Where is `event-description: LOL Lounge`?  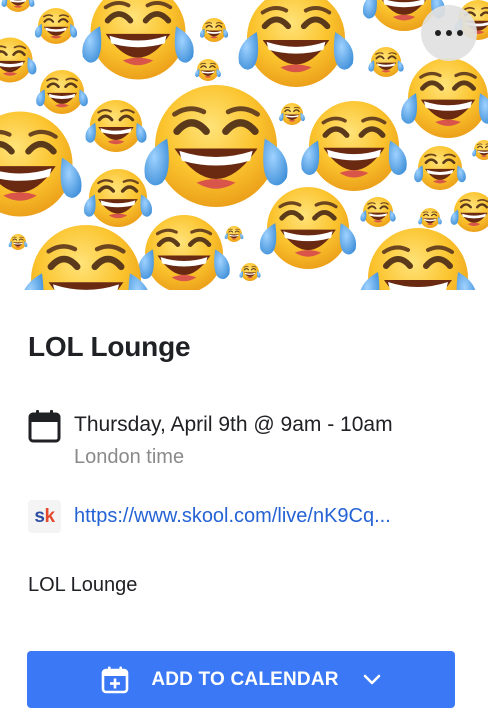
event-description: LOL Lounge is located at coordinates (83, 585).